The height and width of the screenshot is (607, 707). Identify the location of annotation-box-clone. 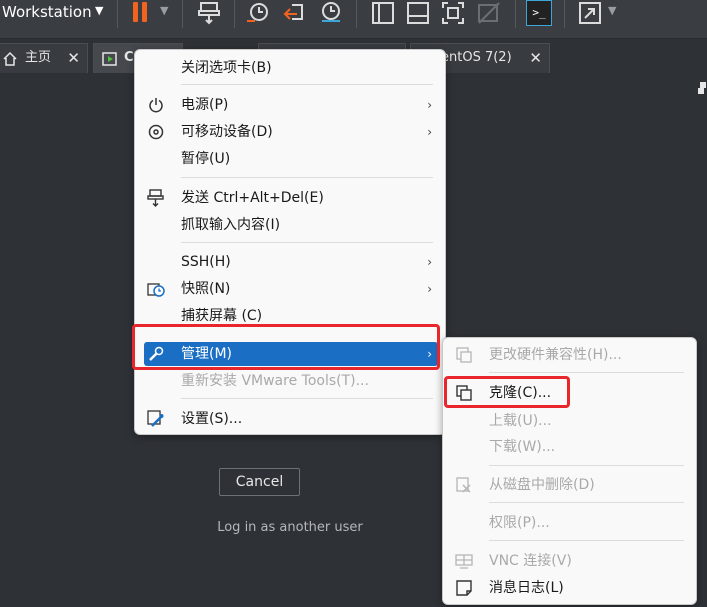
(507, 392).